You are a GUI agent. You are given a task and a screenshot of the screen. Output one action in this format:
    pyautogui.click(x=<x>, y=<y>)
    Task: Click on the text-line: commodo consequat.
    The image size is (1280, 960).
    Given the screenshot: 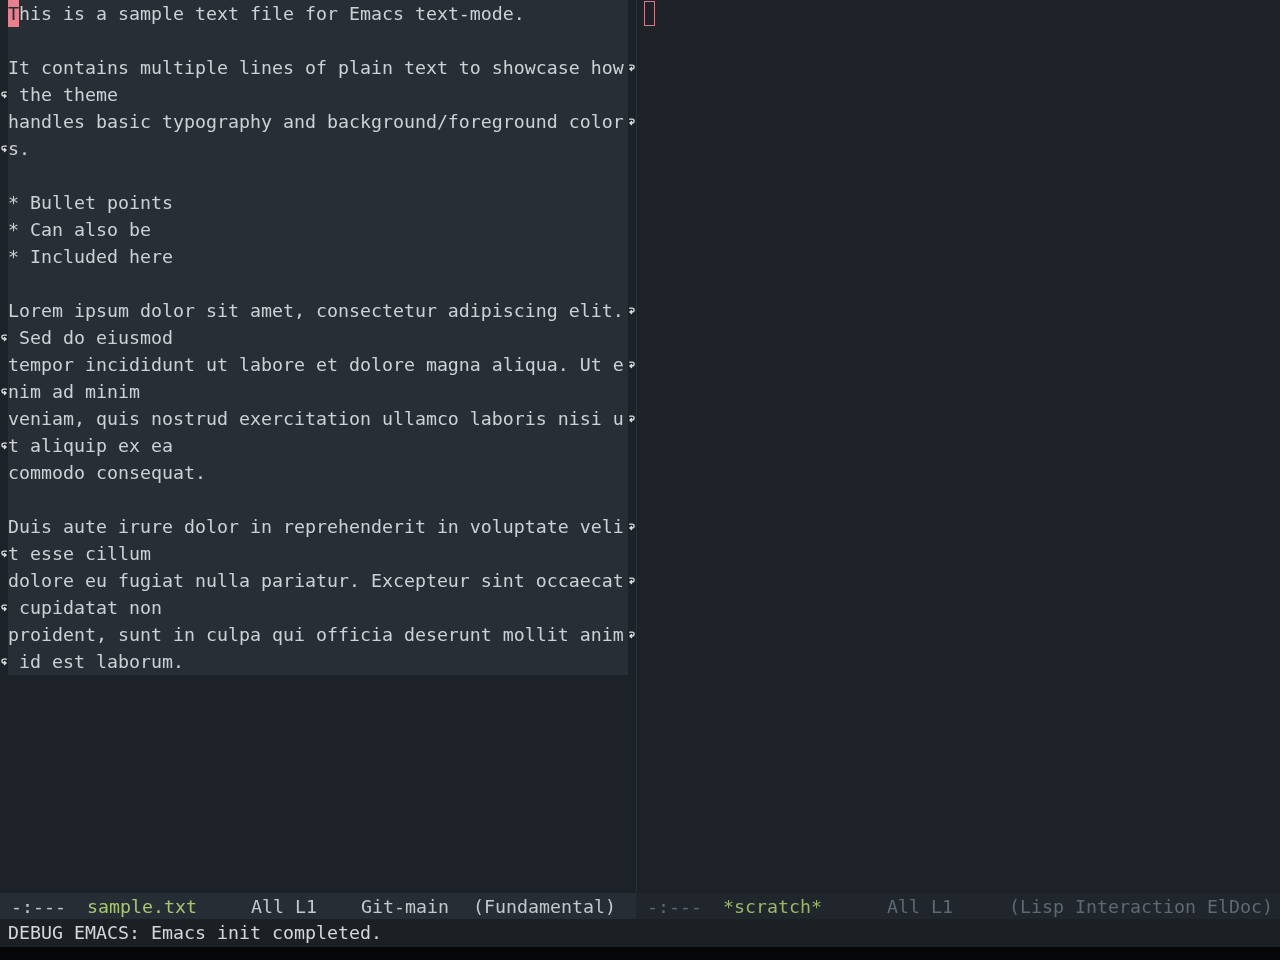 What is the action you would take?
    pyautogui.click(x=107, y=472)
    